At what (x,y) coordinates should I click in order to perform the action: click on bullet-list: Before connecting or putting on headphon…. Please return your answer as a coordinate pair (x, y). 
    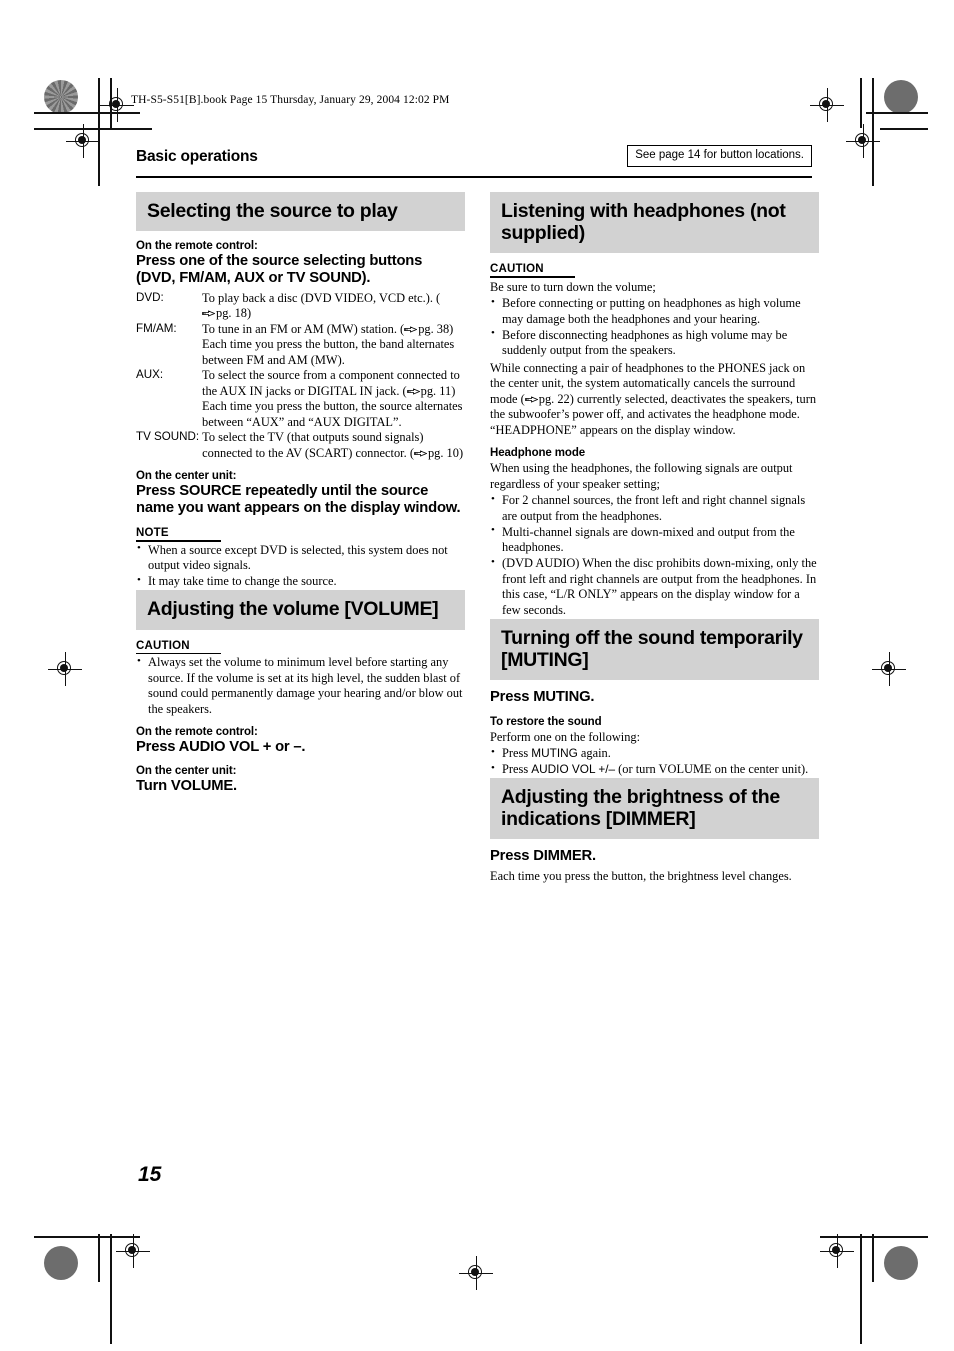
    Looking at the image, I should click on (654, 327).